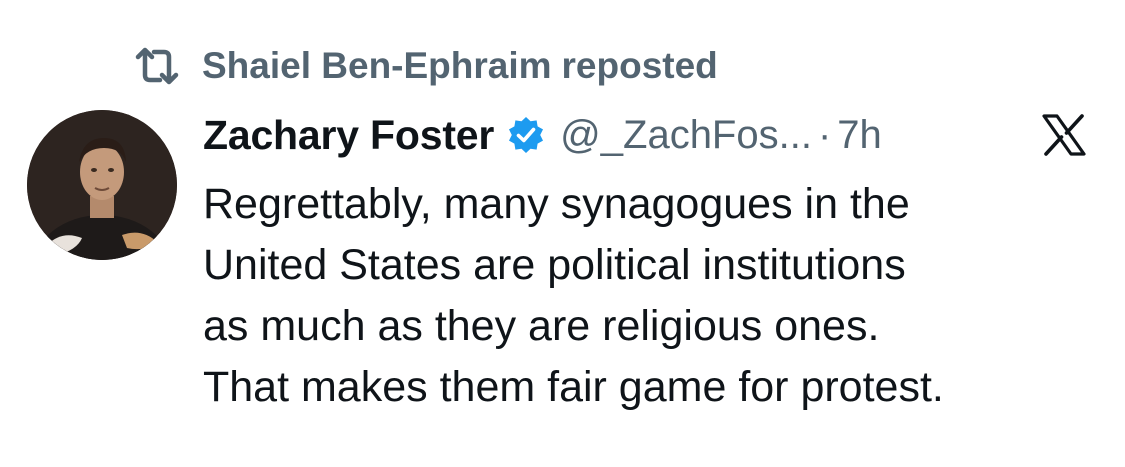 Image resolution: width=1125 pixels, height=467 pixels. I want to click on x-logo-icon, so click(1064, 135).